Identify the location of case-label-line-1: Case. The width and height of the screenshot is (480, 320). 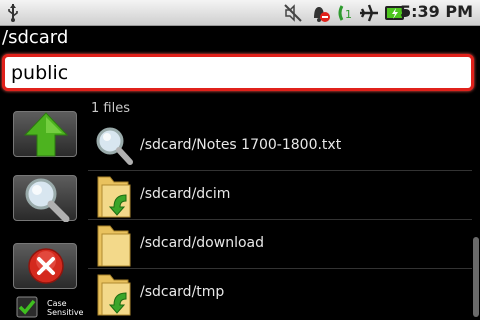
(57, 303).